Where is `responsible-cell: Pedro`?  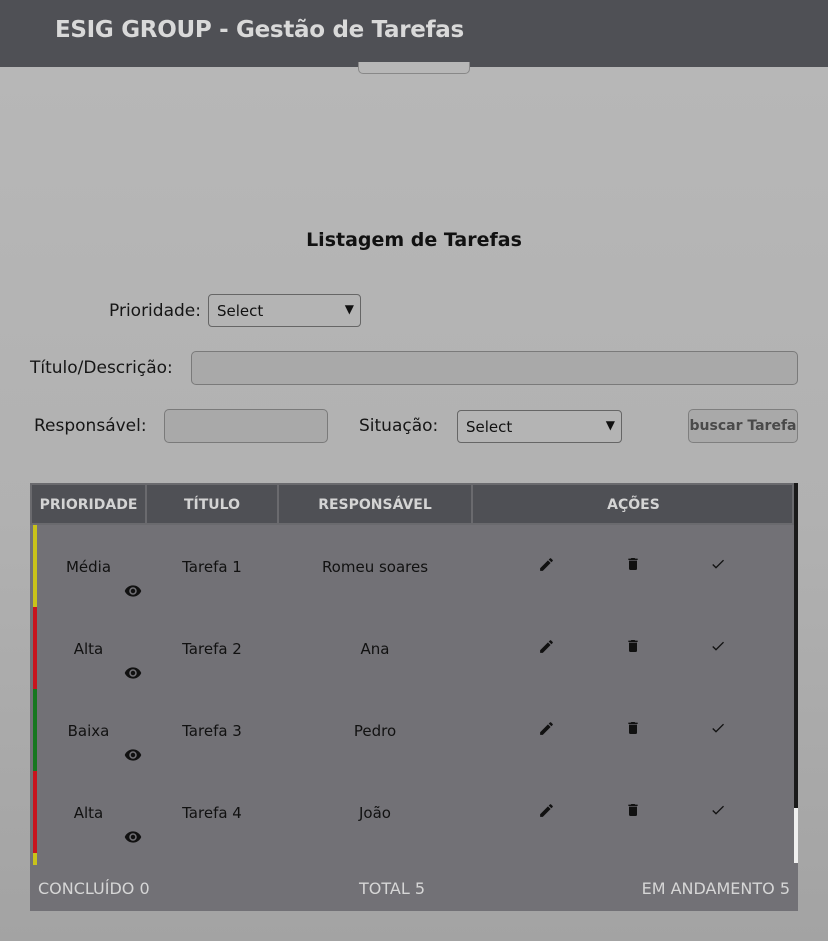
responsible-cell: Pedro is located at coordinates (375, 731).